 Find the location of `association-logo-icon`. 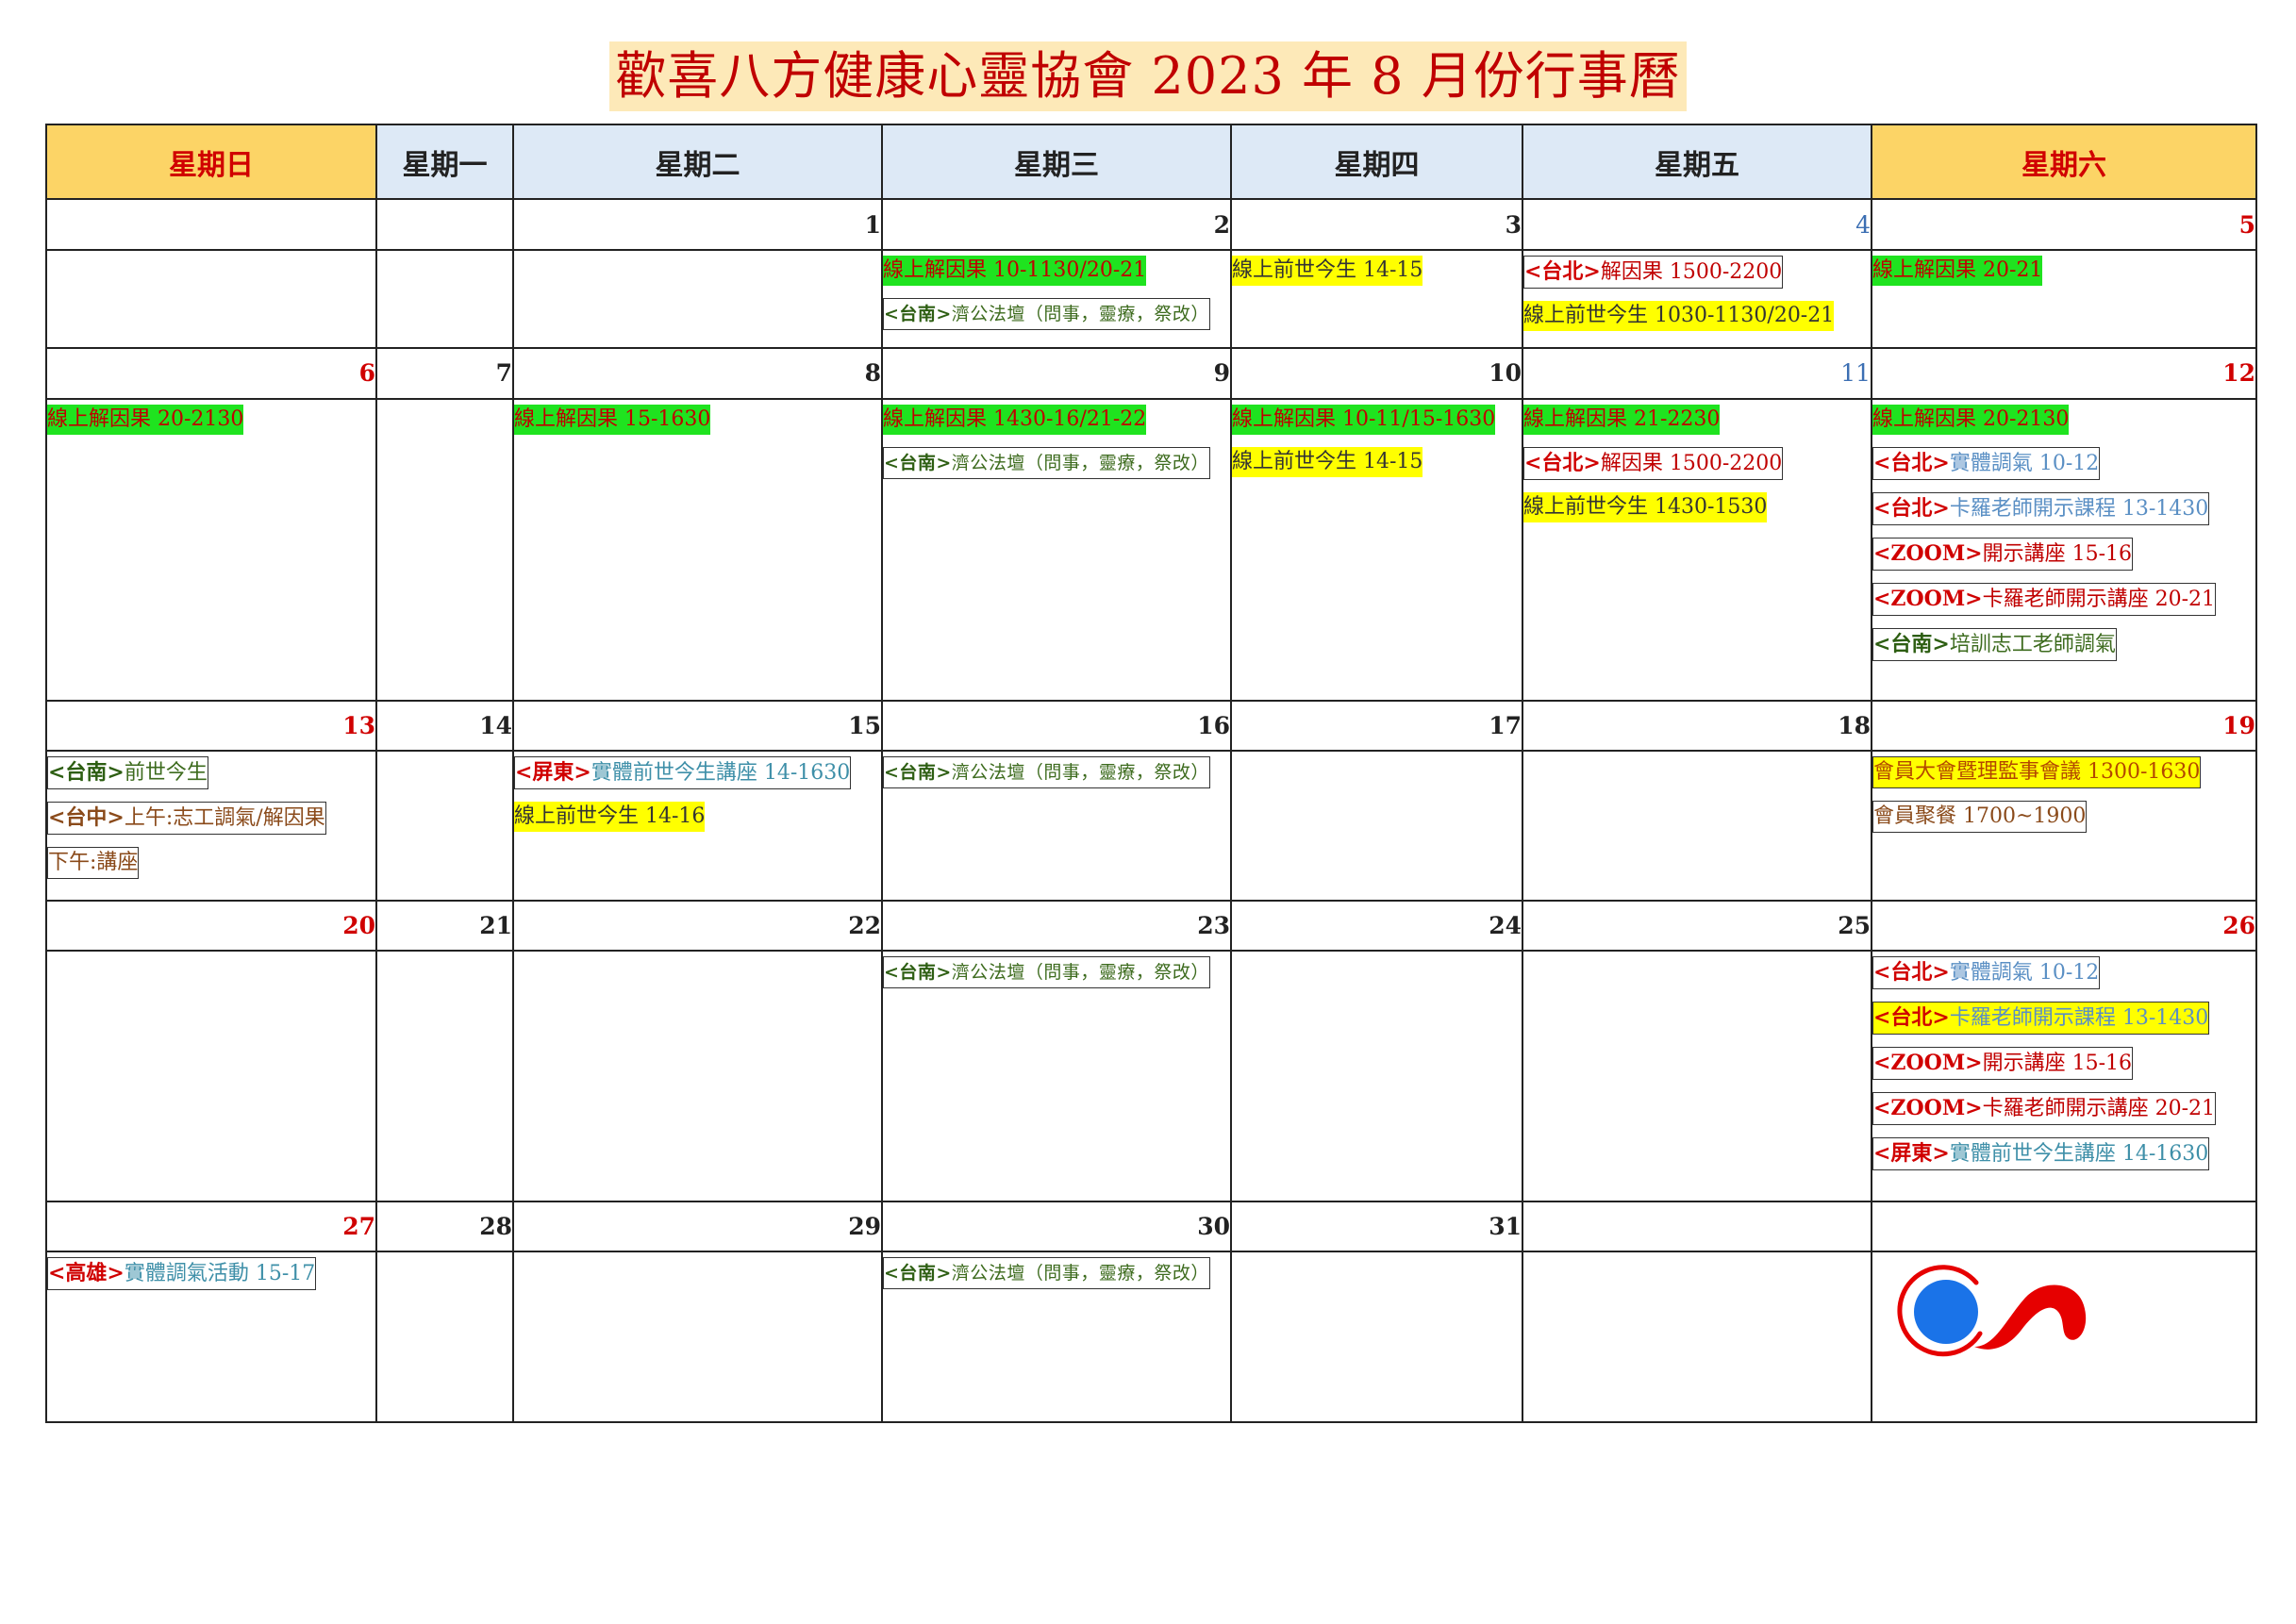

association-logo-icon is located at coordinates (1992, 1311).